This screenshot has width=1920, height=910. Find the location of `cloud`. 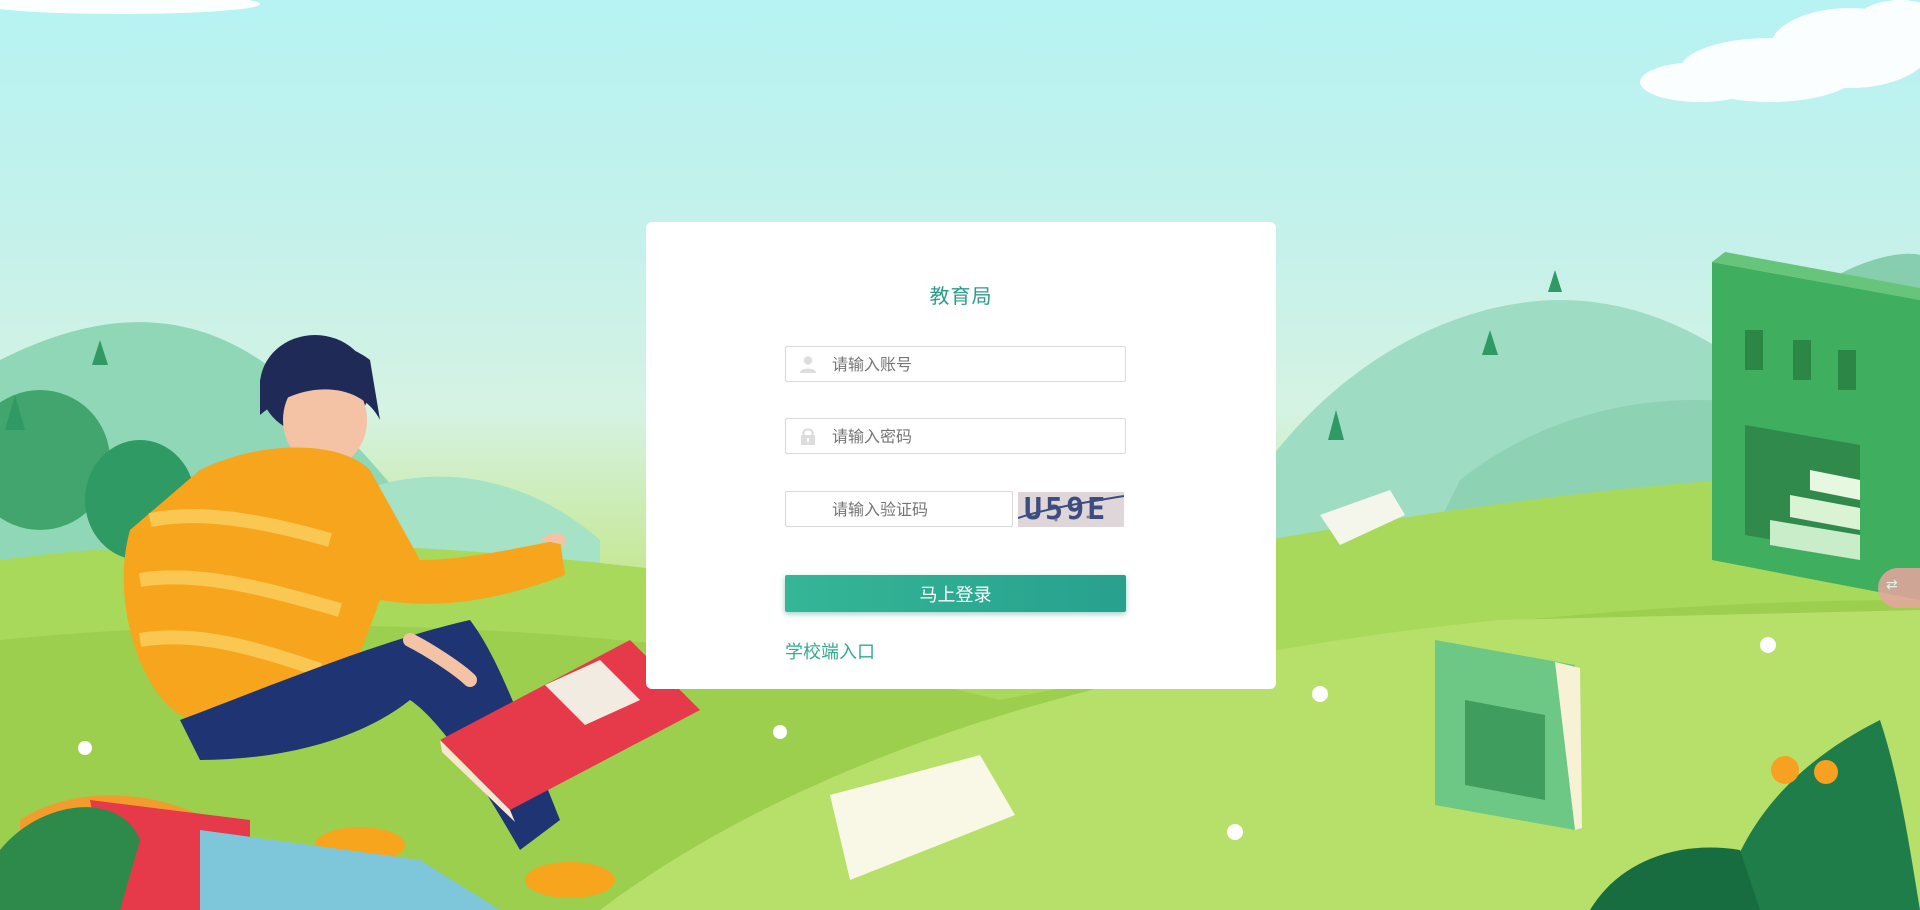

cloud is located at coordinates (960, 51).